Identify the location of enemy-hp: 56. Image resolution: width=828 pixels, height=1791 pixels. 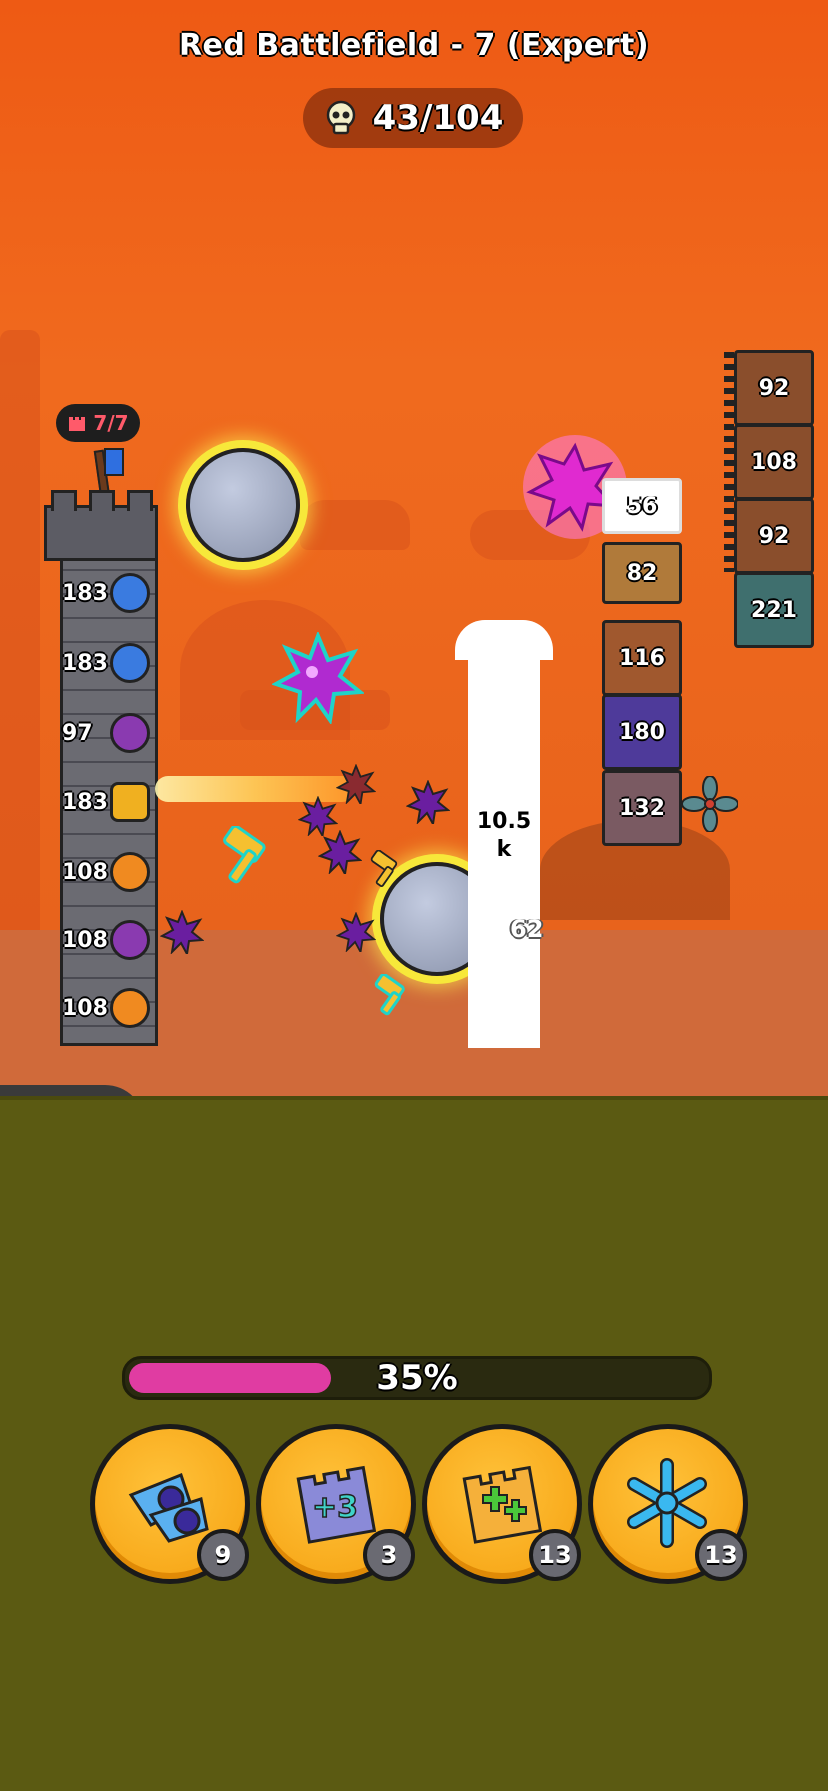
(642, 506).